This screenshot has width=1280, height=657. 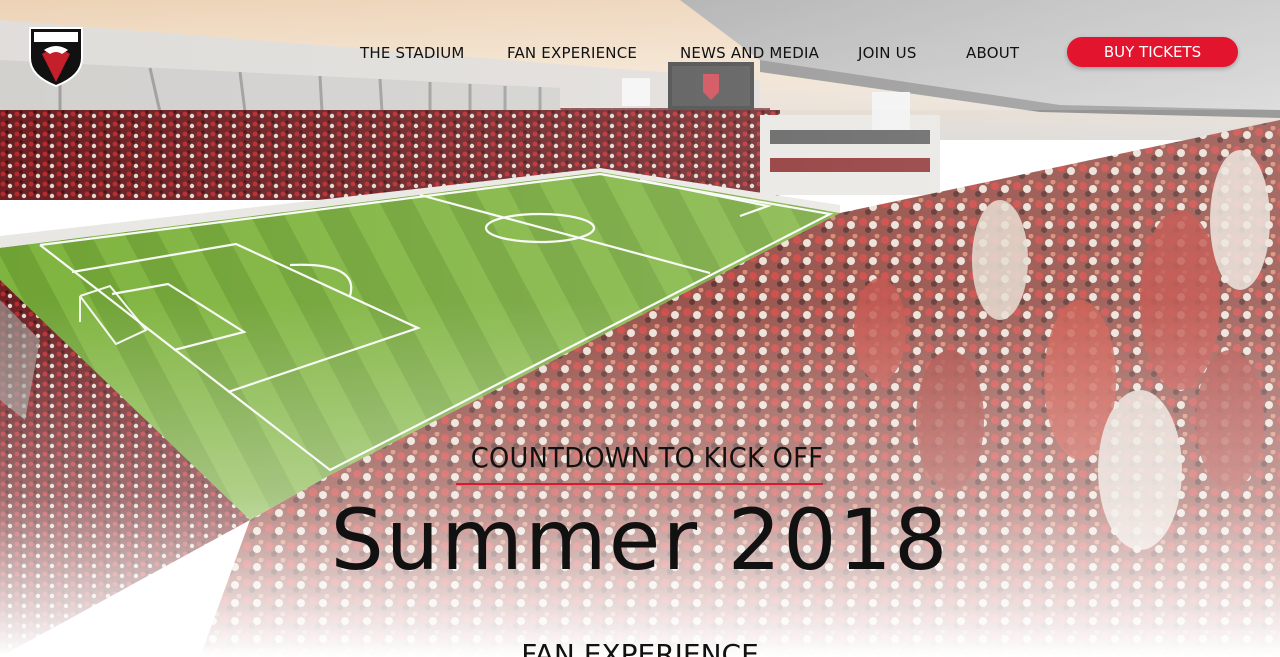 I want to click on nav-item-fan-experience: FAN EXPERIENCE, so click(x=572, y=53).